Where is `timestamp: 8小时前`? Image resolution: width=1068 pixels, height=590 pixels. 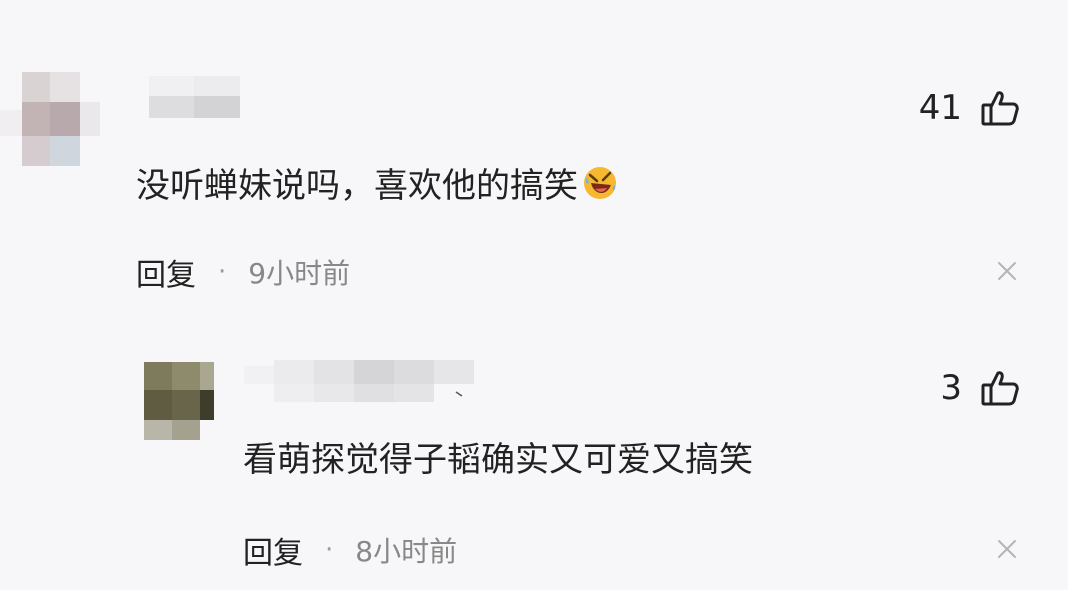
timestamp: 8小时前 is located at coordinates (406, 551).